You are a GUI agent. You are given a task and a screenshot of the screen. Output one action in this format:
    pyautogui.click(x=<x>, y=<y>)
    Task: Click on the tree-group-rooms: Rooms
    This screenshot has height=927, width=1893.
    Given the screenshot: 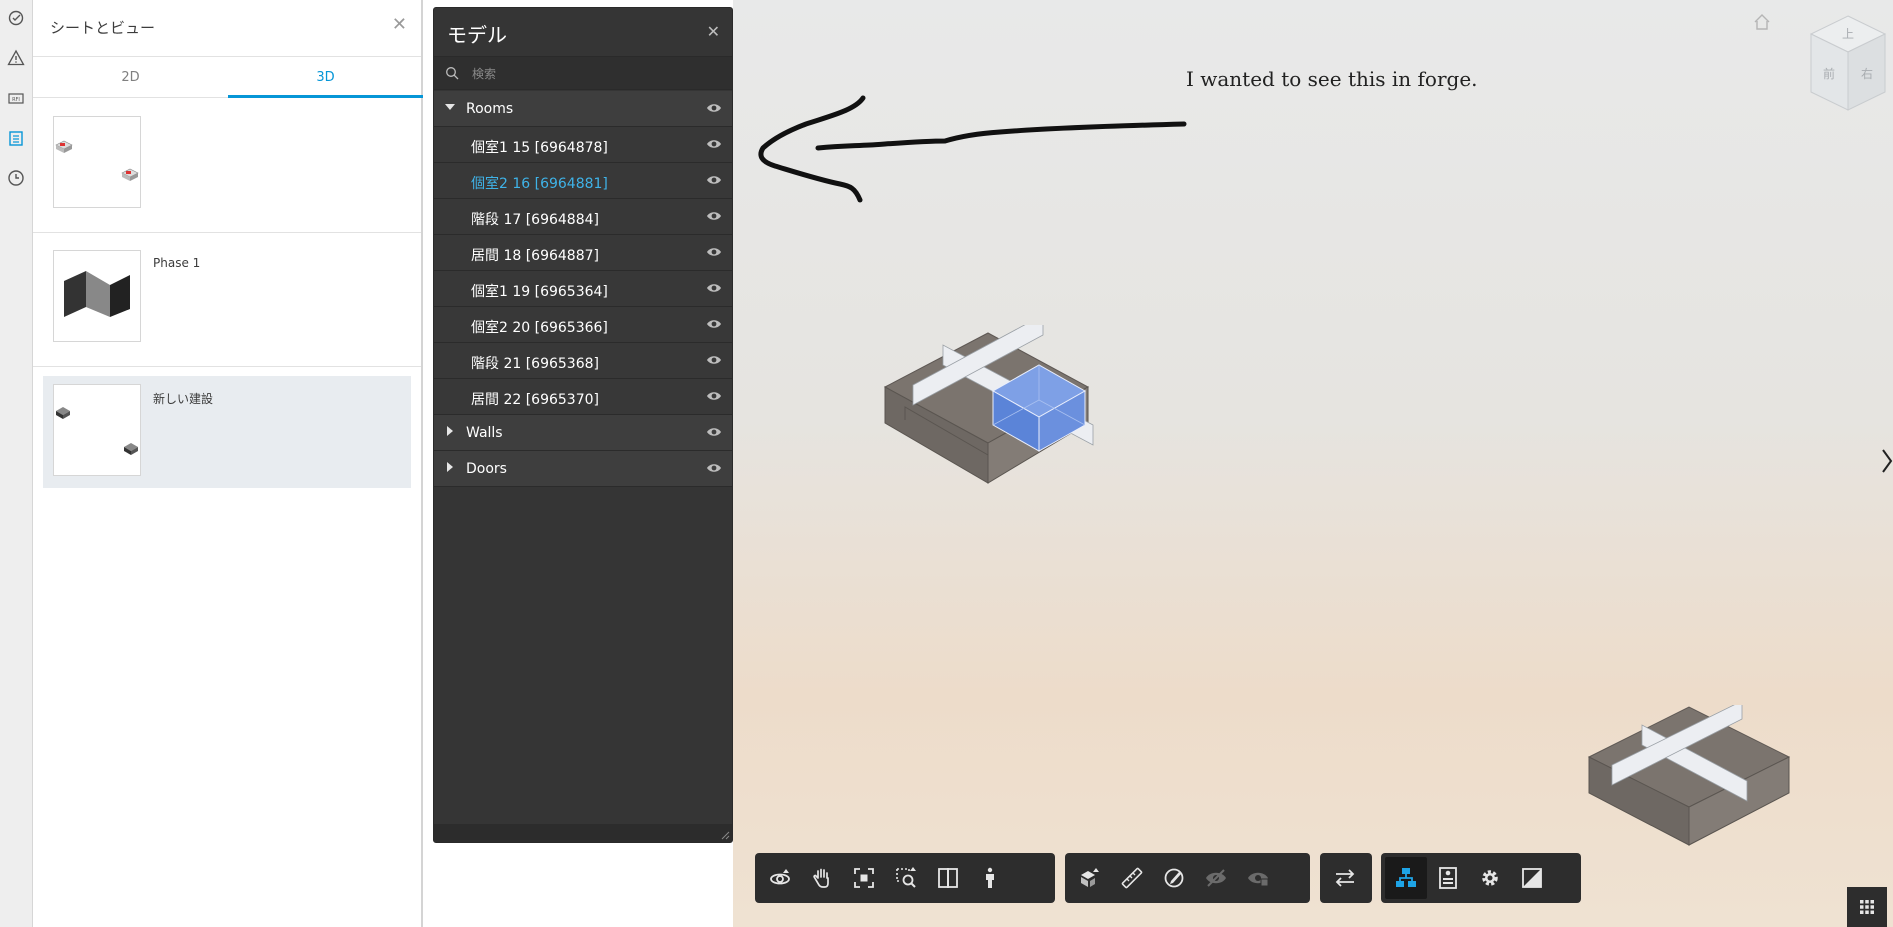 What is the action you would take?
    pyautogui.click(x=583, y=109)
    